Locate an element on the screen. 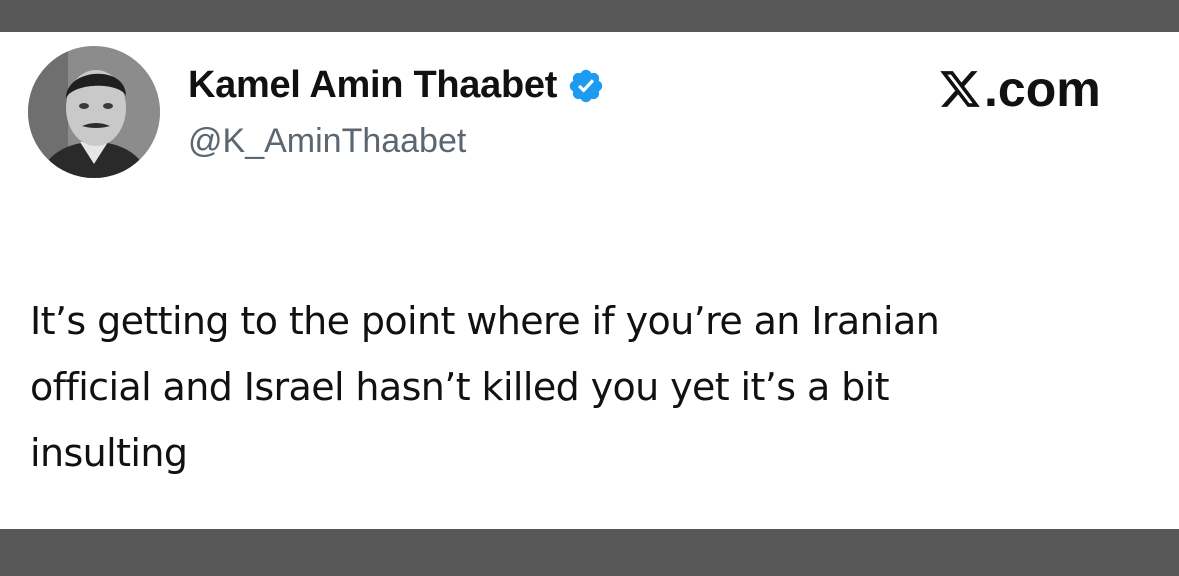  post-text-line: insulting is located at coordinates (109, 453).